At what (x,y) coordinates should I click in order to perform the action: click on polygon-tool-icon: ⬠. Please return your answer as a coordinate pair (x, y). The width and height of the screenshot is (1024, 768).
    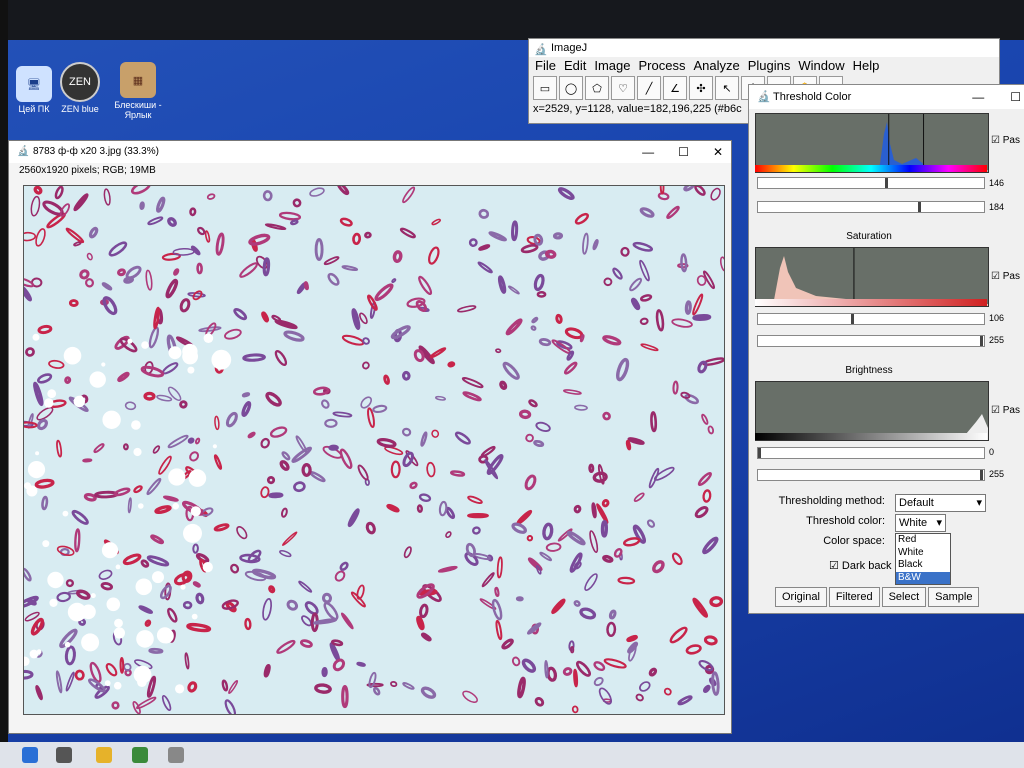
    Looking at the image, I should click on (597, 88).